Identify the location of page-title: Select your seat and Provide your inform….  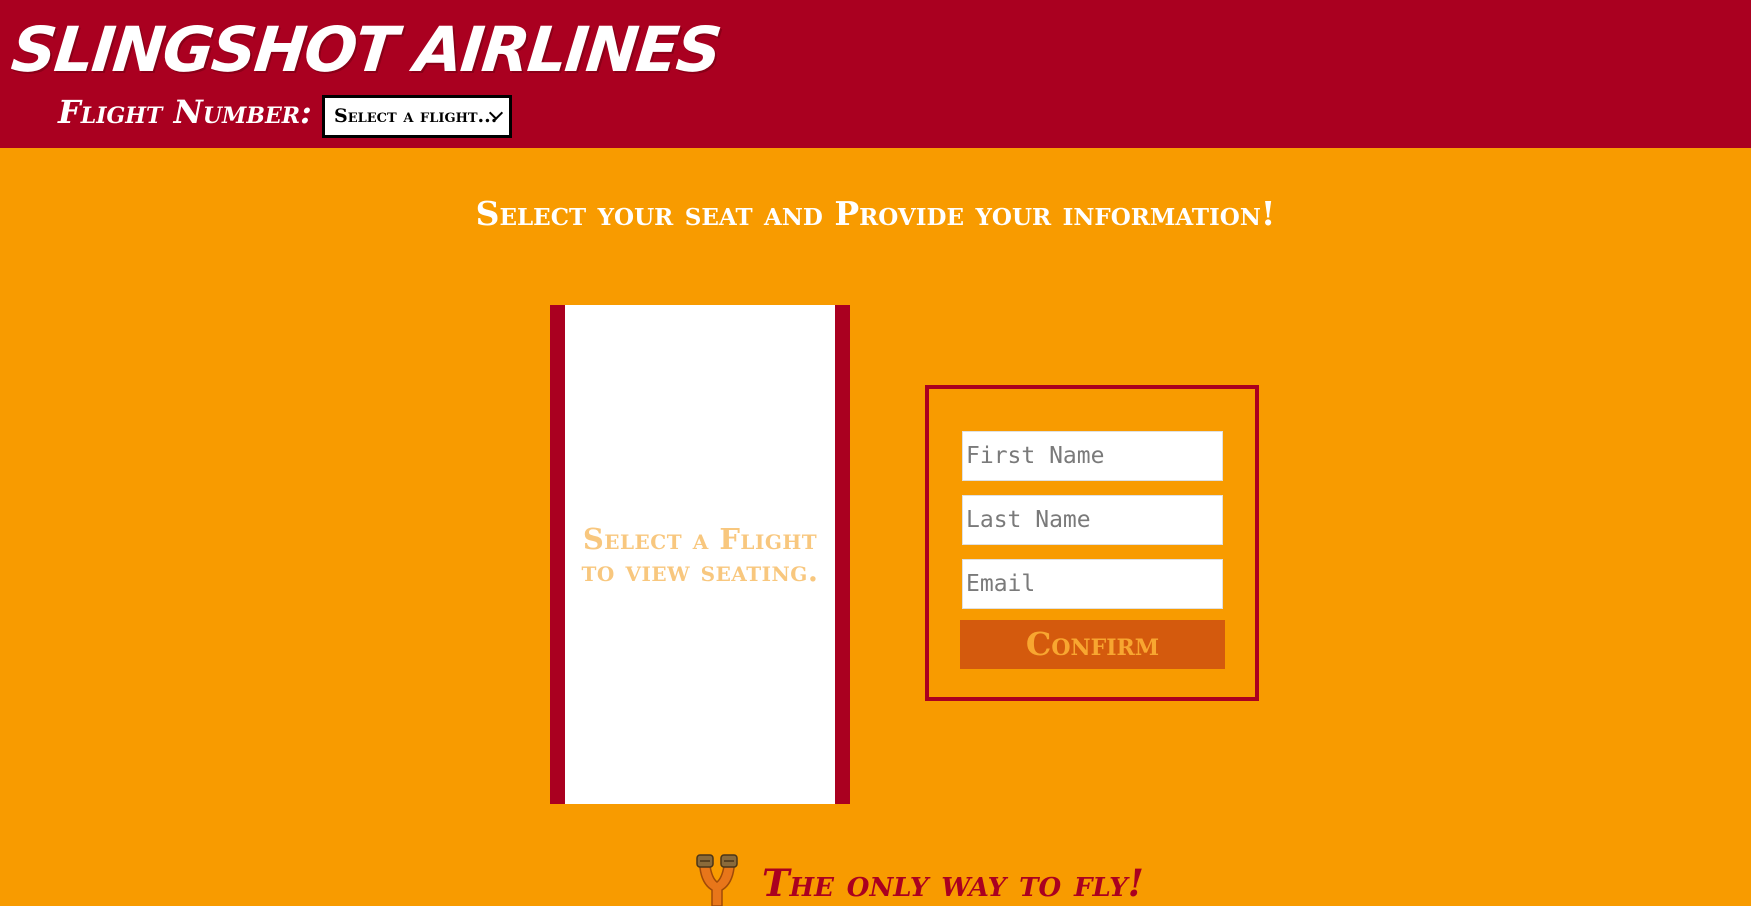
(875, 213).